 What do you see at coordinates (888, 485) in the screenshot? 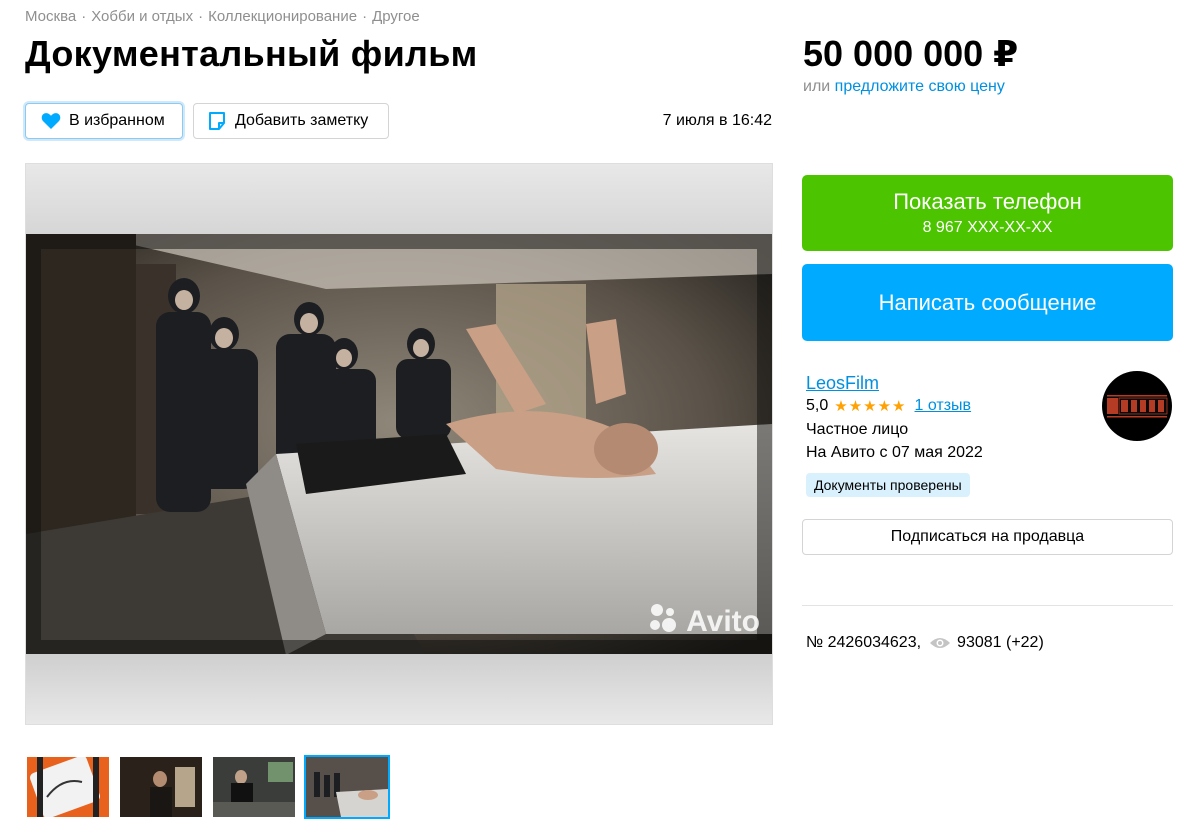
I see `documents-verified-badge: Документы проверены` at bounding box center [888, 485].